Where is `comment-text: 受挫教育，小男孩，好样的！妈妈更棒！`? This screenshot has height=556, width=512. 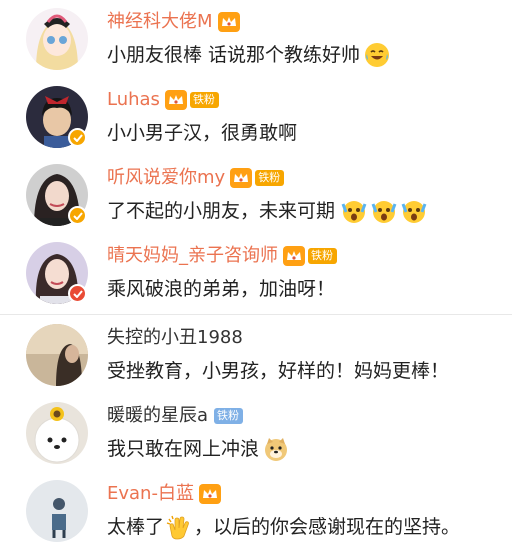 comment-text: 受挫教育，小男孩，好样的！妈妈更棒！ is located at coordinates (278, 371).